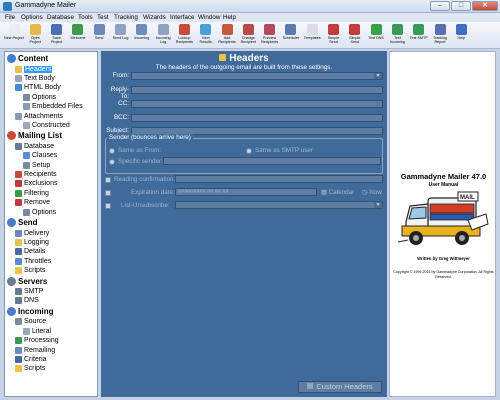 The image size is (500, 400). Describe the element at coordinates (163, 36) in the screenshot. I see `toolbar-button-incoming-log: Incoming Log` at that location.